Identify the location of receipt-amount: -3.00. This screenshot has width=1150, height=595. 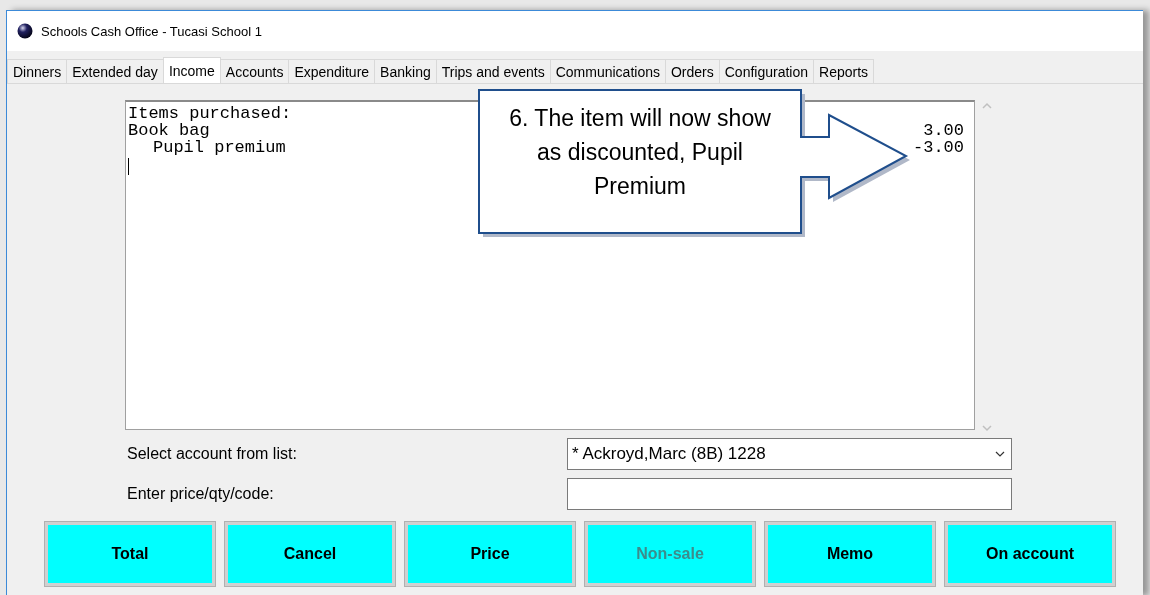
(938, 147).